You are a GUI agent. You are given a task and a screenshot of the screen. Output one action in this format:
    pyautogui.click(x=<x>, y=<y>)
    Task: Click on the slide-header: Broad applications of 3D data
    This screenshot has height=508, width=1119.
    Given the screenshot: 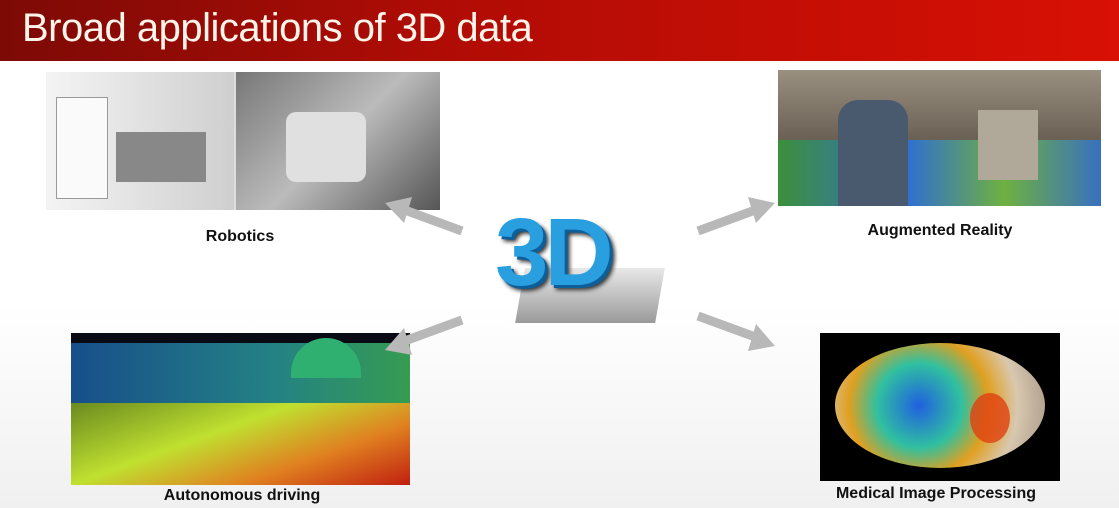 What is the action you would take?
    pyautogui.click(x=559, y=30)
    